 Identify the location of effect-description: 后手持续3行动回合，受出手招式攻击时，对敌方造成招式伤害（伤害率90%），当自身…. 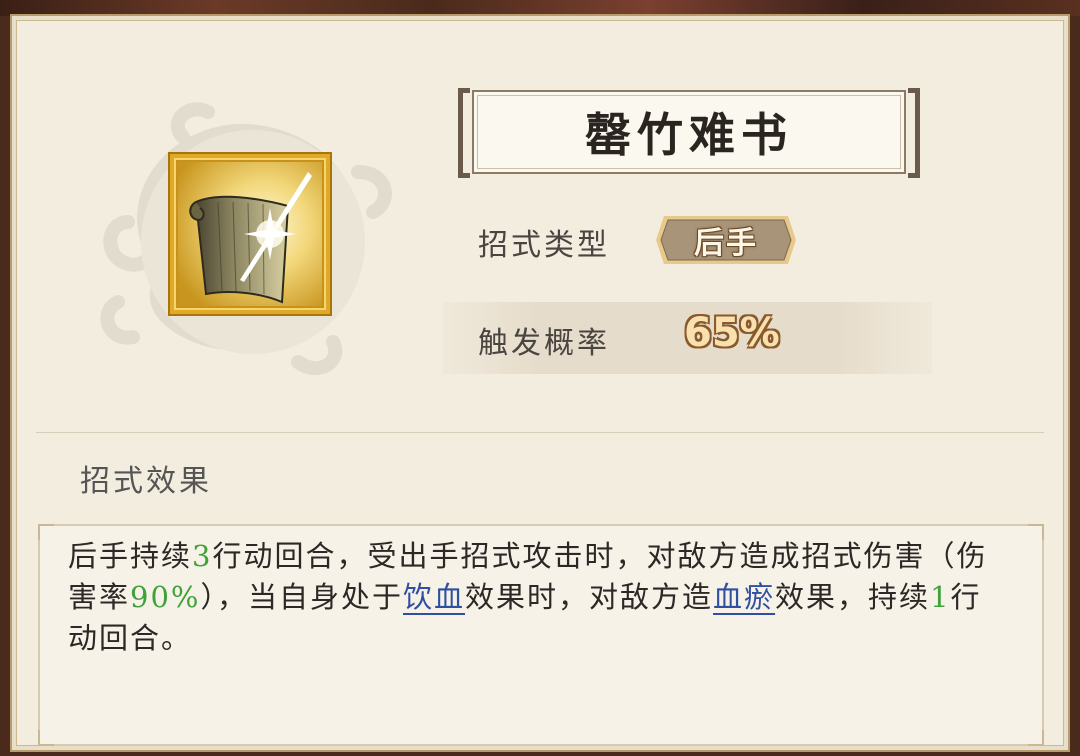
(538, 597).